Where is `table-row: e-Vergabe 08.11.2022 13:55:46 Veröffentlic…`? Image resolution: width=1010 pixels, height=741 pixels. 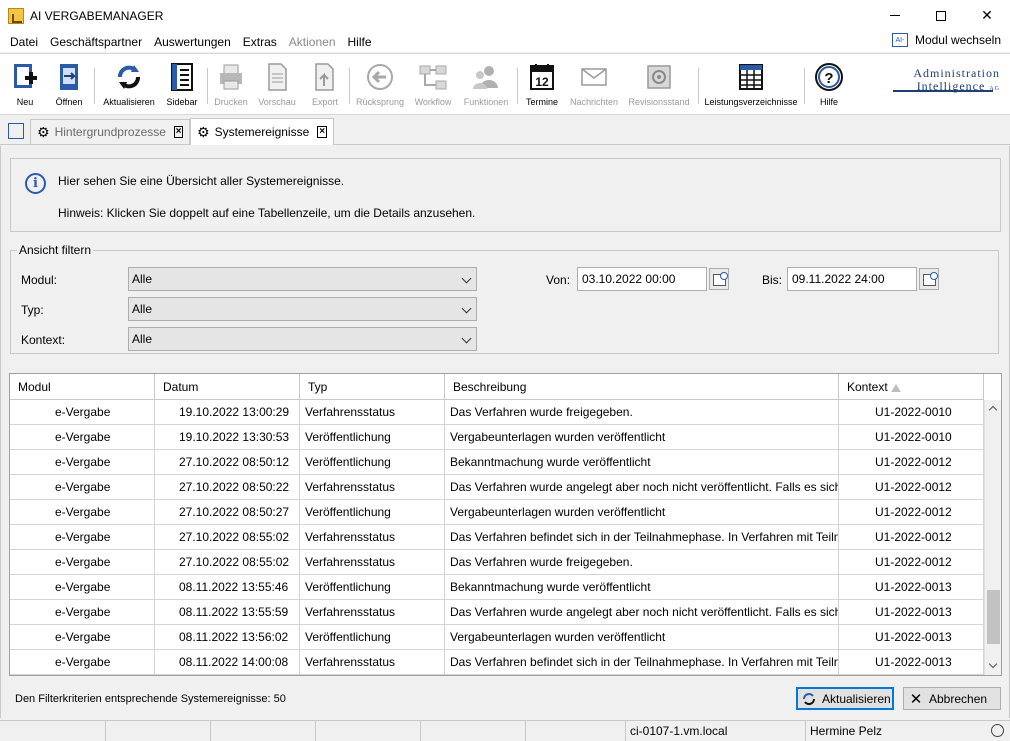 table-row: e-Vergabe 08.11.2022 13:55:46 Veröffentlic… is located at coordinates (497, 587).